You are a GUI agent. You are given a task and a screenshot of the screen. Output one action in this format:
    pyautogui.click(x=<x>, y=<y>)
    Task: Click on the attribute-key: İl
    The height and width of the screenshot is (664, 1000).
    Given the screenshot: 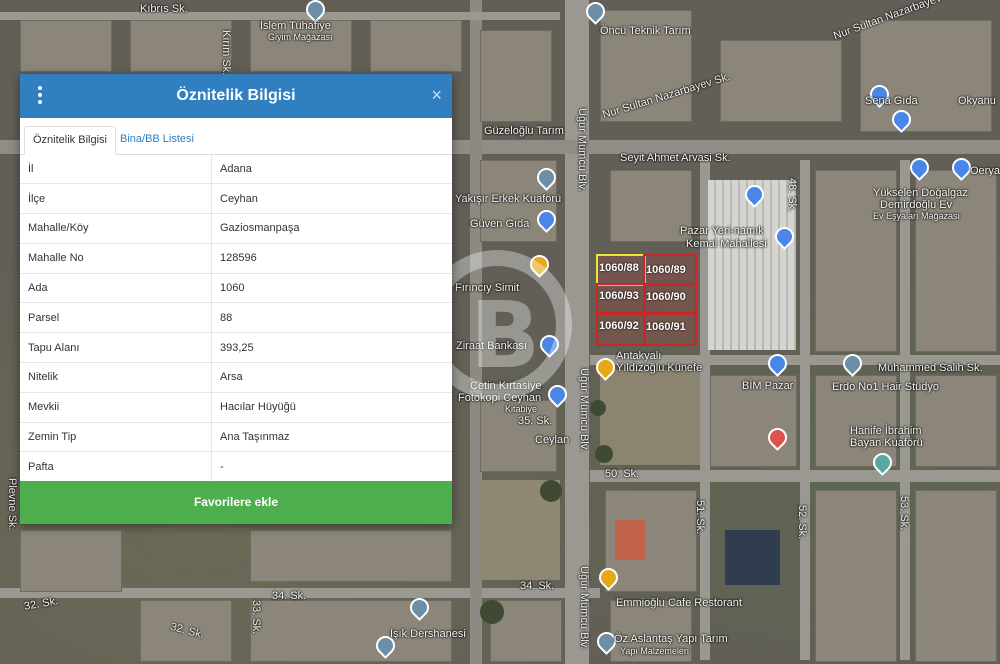 What is the action you would take?
    pyautogui.click(x=116, y=169)
    